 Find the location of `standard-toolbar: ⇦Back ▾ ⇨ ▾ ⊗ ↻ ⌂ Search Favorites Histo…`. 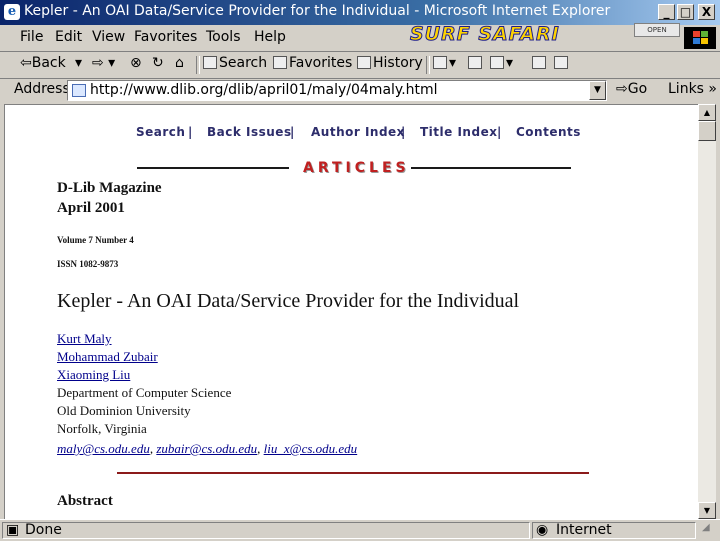

standard-toolbar: ⇦Back ▾ ⇨ ▾ ⊗ ↻ ⌂ Search Favorites Histo… is located at coordinates (360, 65).